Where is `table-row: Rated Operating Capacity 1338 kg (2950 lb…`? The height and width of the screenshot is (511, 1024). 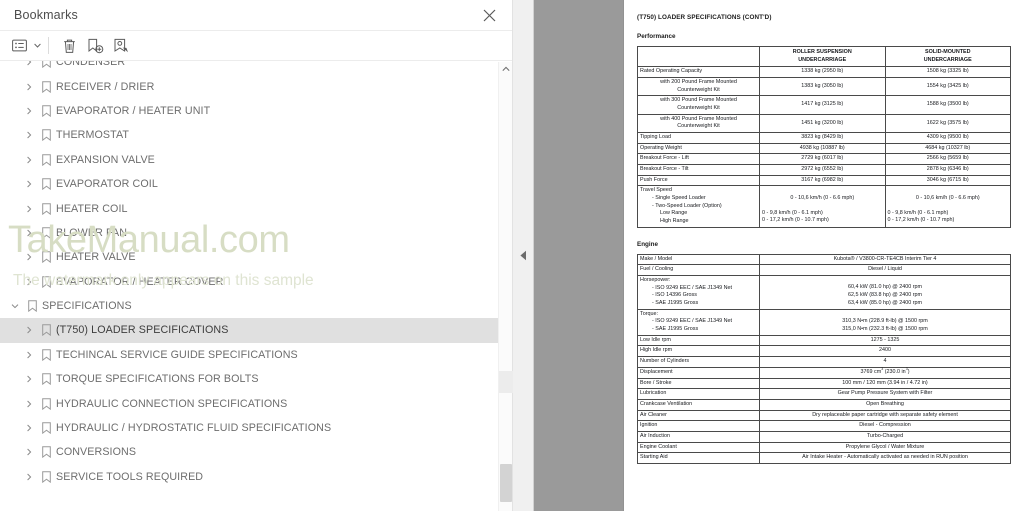 table-row: Rated Operating Capacity 1338 kg (2950 lb… is located at coordinates (824, 72).